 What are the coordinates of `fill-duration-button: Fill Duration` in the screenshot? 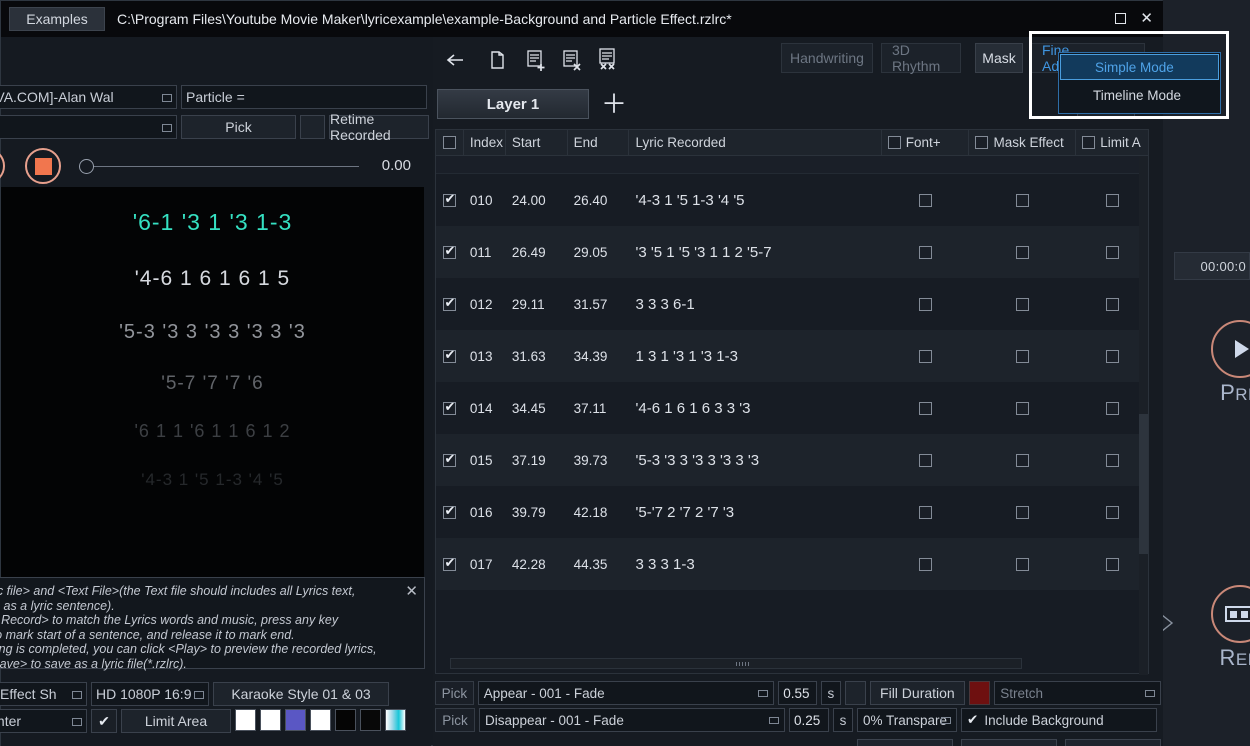 It's located at (917, 693).